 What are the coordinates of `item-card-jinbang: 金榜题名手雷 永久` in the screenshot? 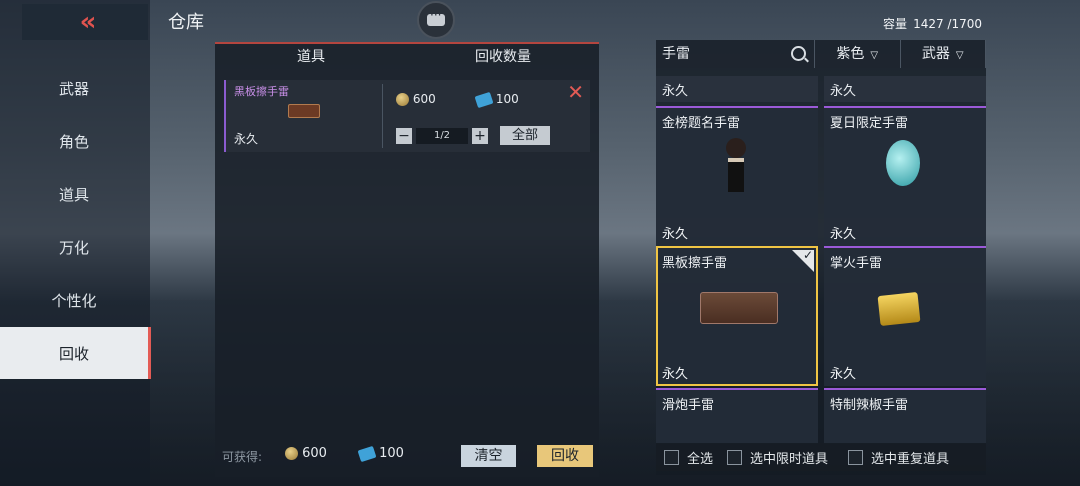 It's located at (737, 176).